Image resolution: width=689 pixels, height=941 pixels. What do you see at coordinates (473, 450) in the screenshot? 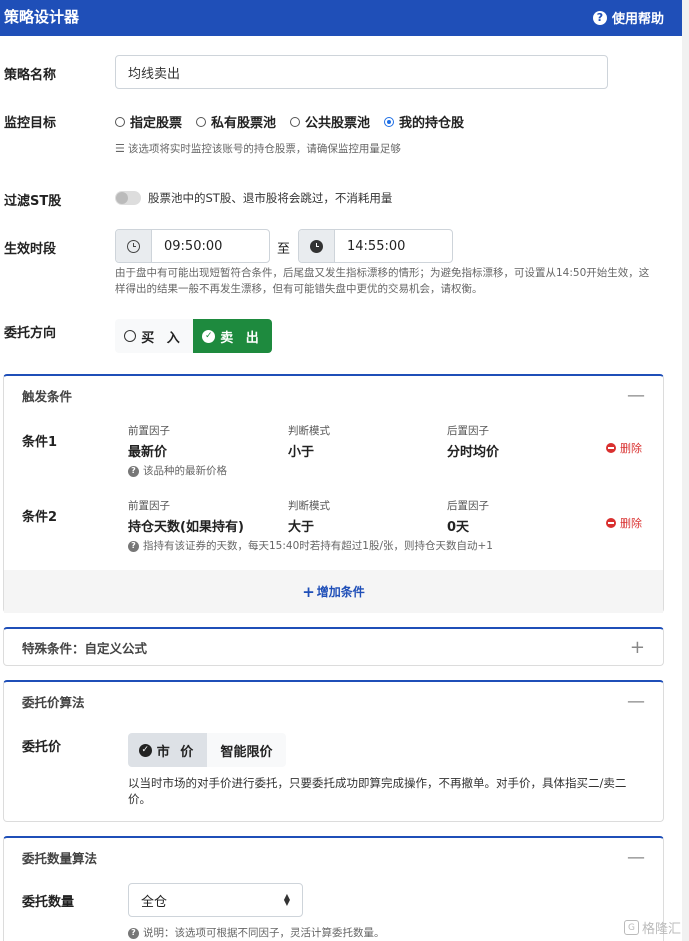
I see `condition-post-factor: 分时均价` at bounding box center [473, 450].